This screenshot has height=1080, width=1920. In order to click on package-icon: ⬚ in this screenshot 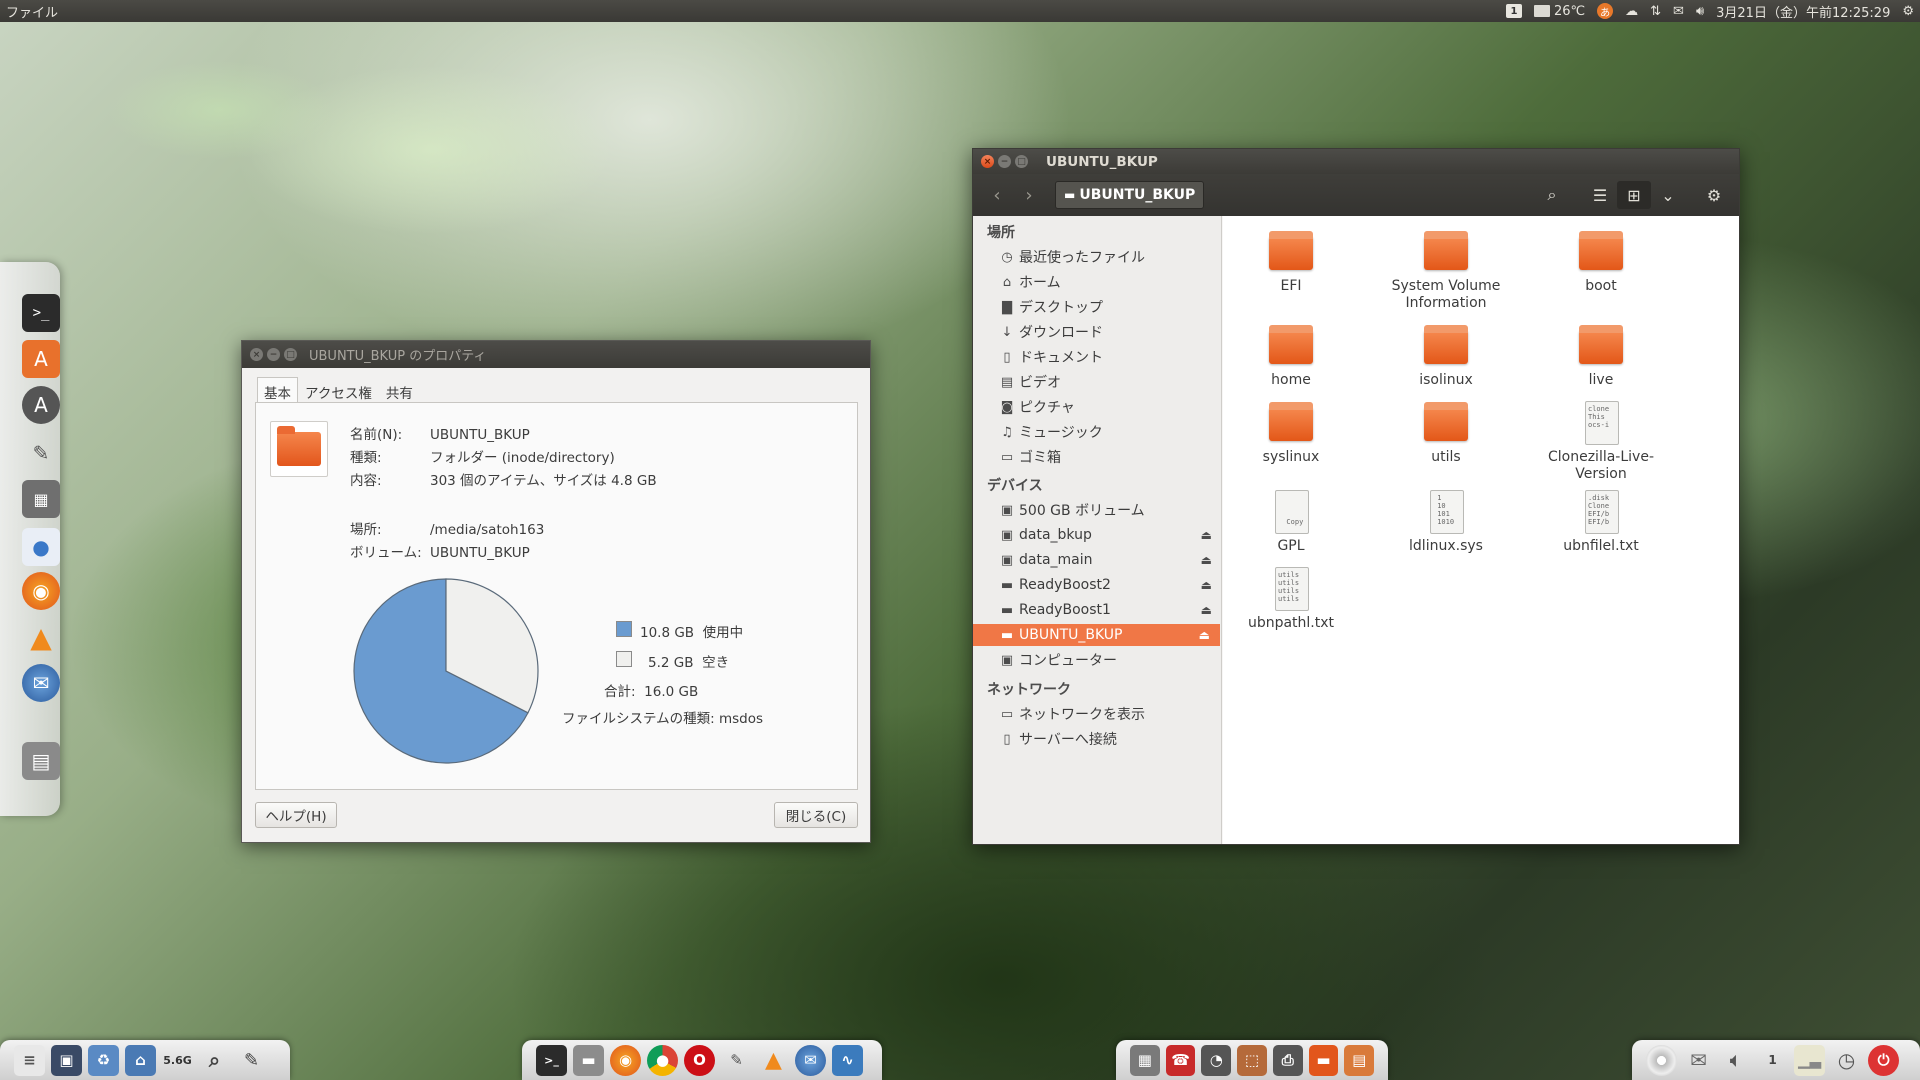, I will do `click(1252, 1060)`.